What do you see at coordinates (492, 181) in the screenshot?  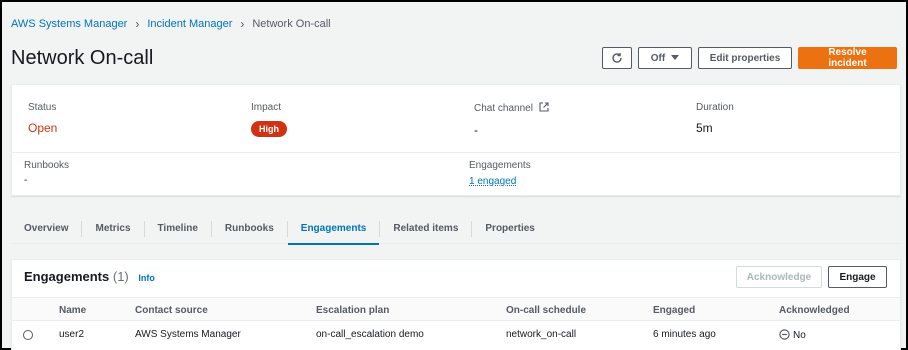 I see `engagements-link: 1 engaged` at bounding box center [492, 181].